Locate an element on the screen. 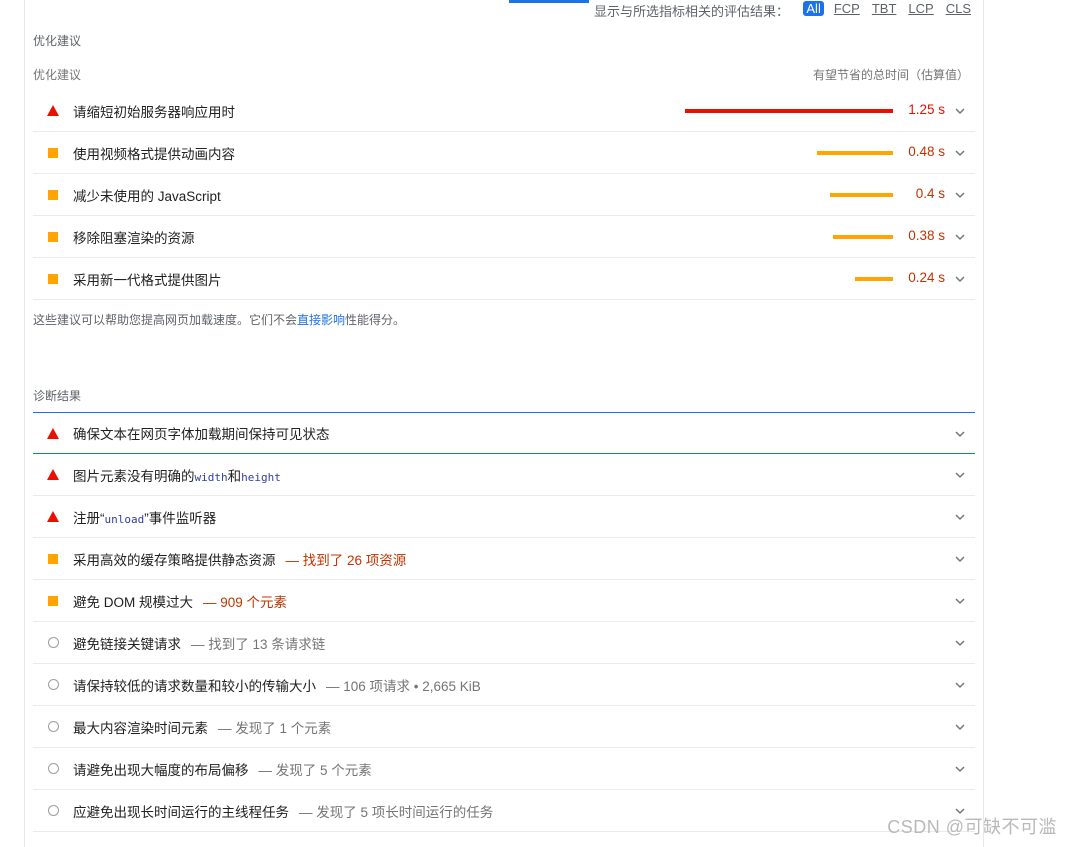 The image size is (1071, 847). title-text: 图片元素没有明确的 is located at coordinates (134, 476).